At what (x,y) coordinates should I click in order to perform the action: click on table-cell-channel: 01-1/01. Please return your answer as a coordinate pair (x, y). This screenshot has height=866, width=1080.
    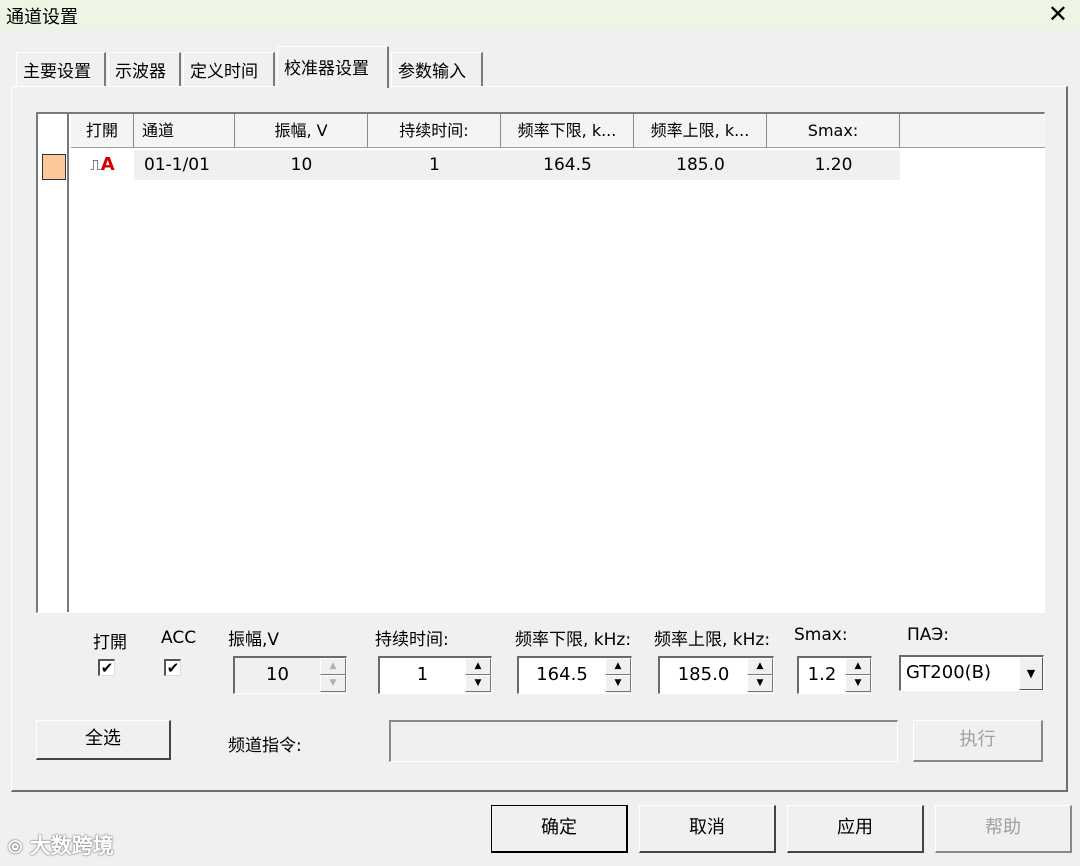
    Looking at the image, I should click on (184, 165).